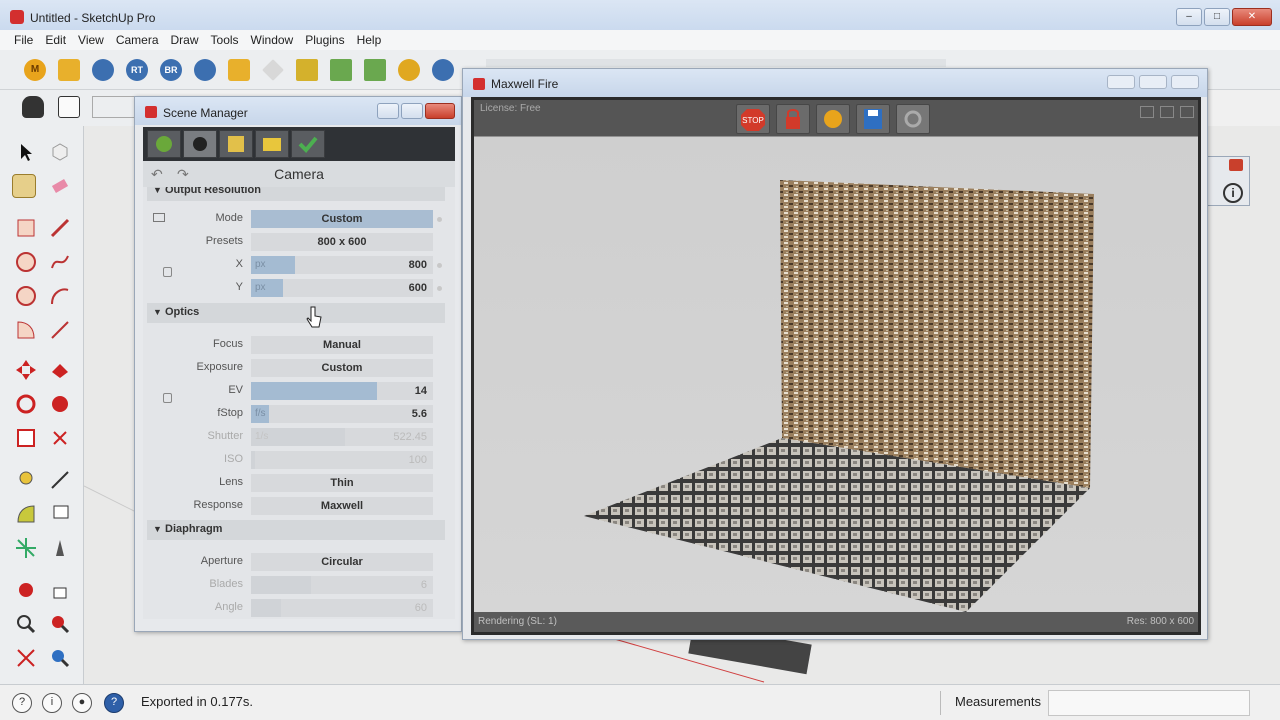  I want to click on component-icon, so click(60, 152).